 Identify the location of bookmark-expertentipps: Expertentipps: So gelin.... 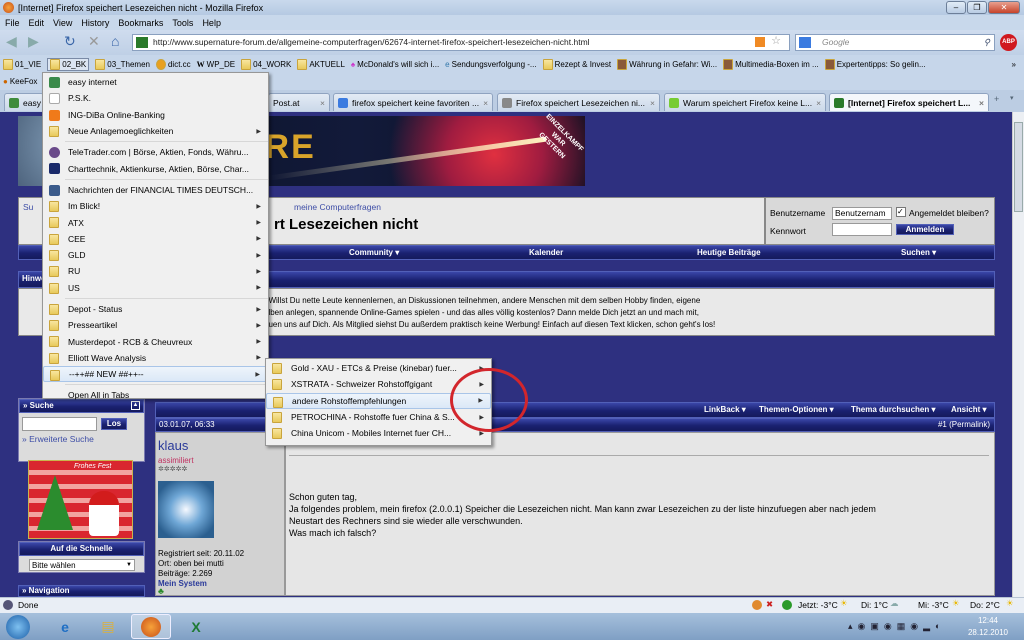
(875, 64).